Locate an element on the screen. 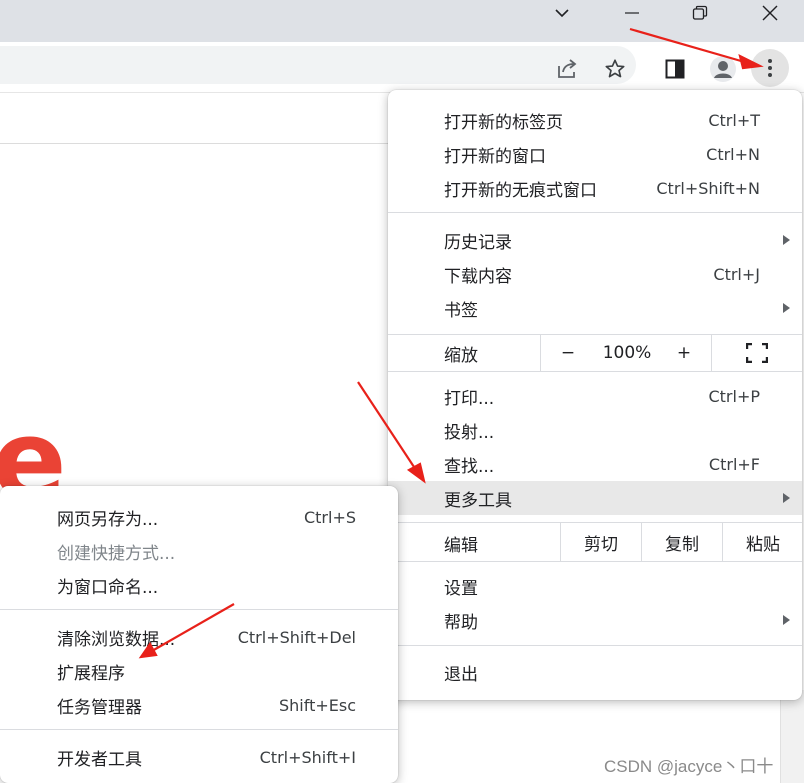 The height and width of the screenshot is (783, 804). menu-item-new-incognito-window: 打开新的无痕式窗口 Ctrl+Shift+N is located at coordinates (595, 188).